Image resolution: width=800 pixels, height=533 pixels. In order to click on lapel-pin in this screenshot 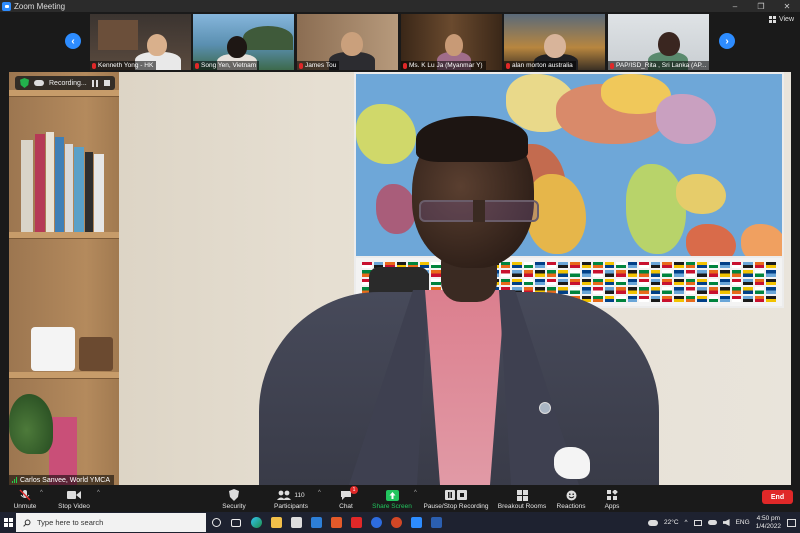, I will do `click(545, 408)`.